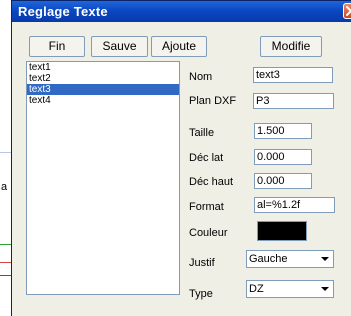  Describe the element at coordinates (208, 233) in the screenshot. I see `couleur-label: Couleur` at that location.